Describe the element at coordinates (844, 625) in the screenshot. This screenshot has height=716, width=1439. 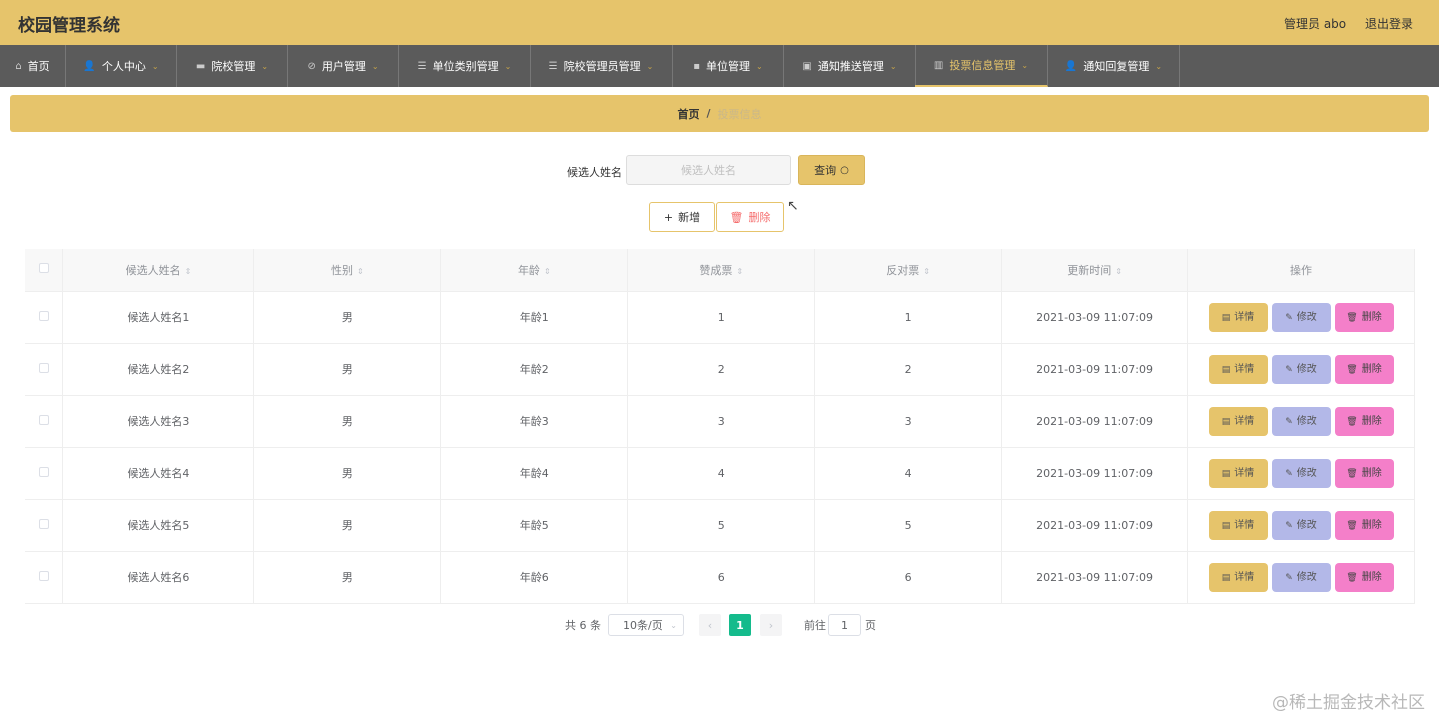
I see `goto-page-input` at that location.